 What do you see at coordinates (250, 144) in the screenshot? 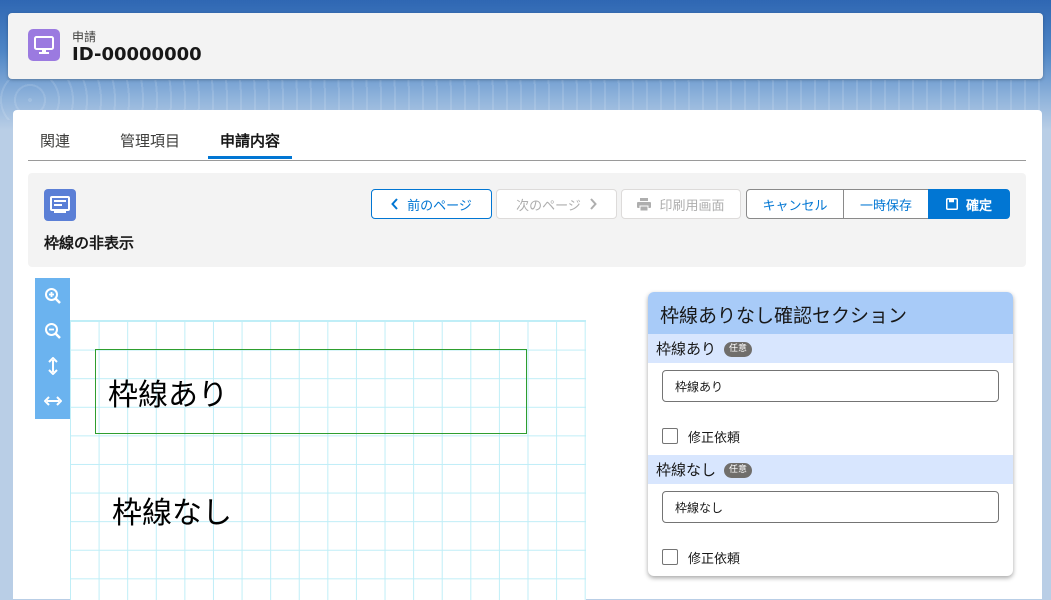
I see `tab-application-content: 申請内容` at bounding box center [250, 144].